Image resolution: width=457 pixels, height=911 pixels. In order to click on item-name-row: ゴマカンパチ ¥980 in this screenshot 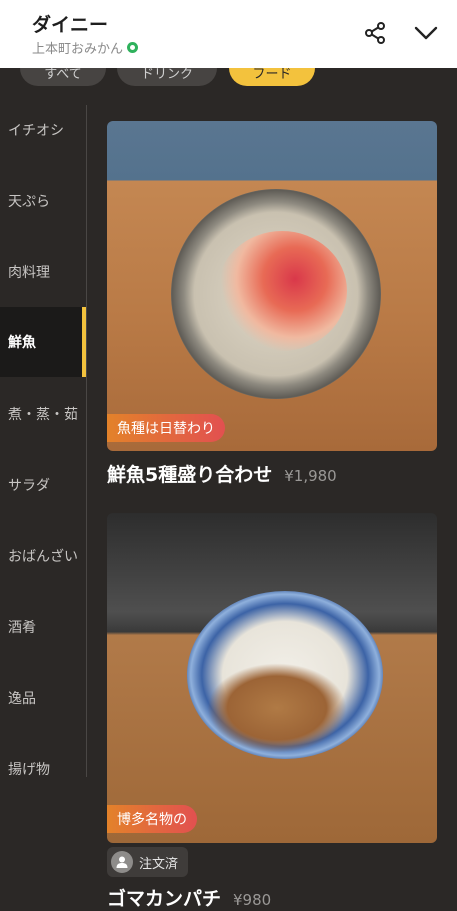, I will do `click(189, 897)`.